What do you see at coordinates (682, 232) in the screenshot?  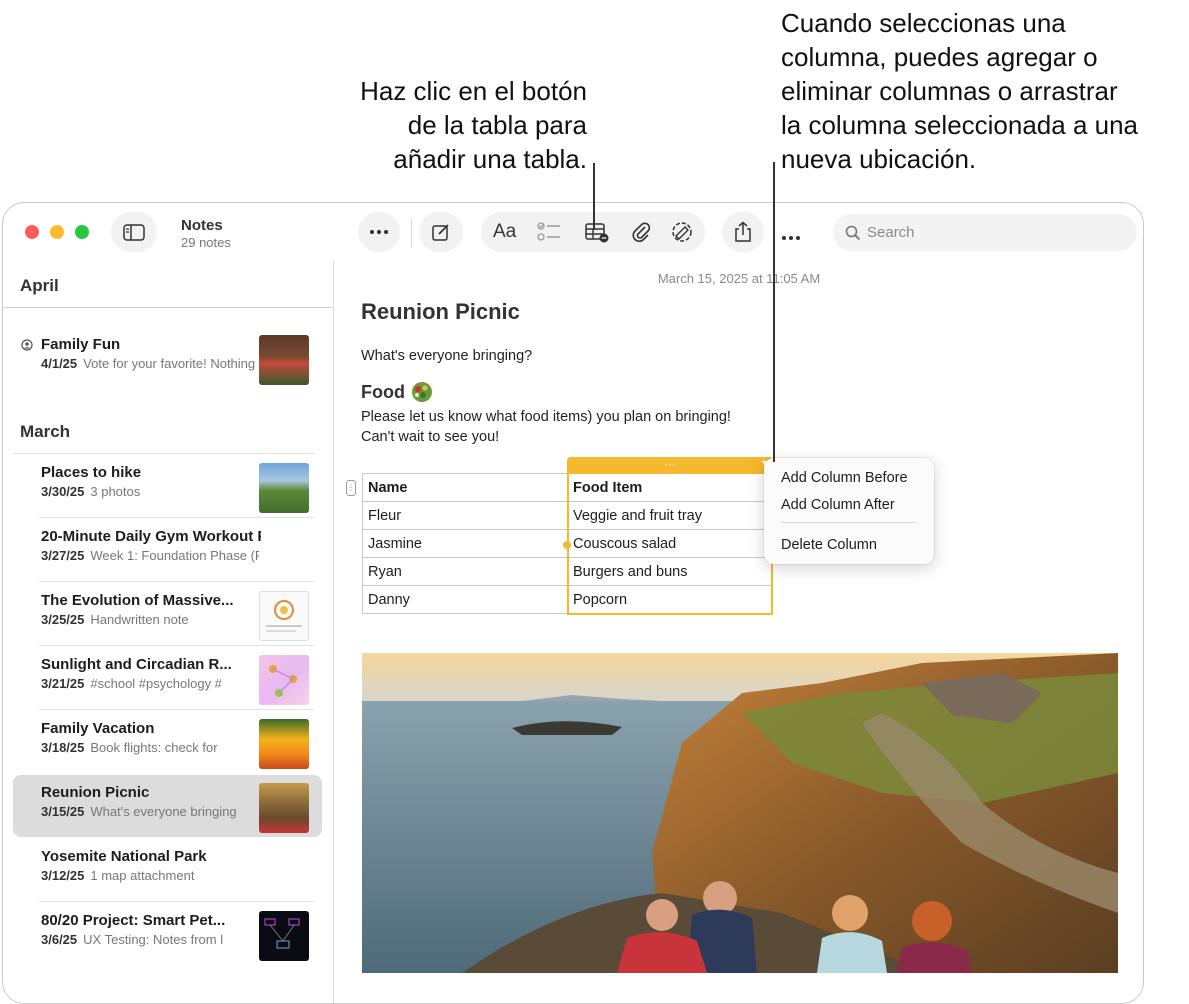 I see `collaborate-icon` at bounding box center [682, 232].